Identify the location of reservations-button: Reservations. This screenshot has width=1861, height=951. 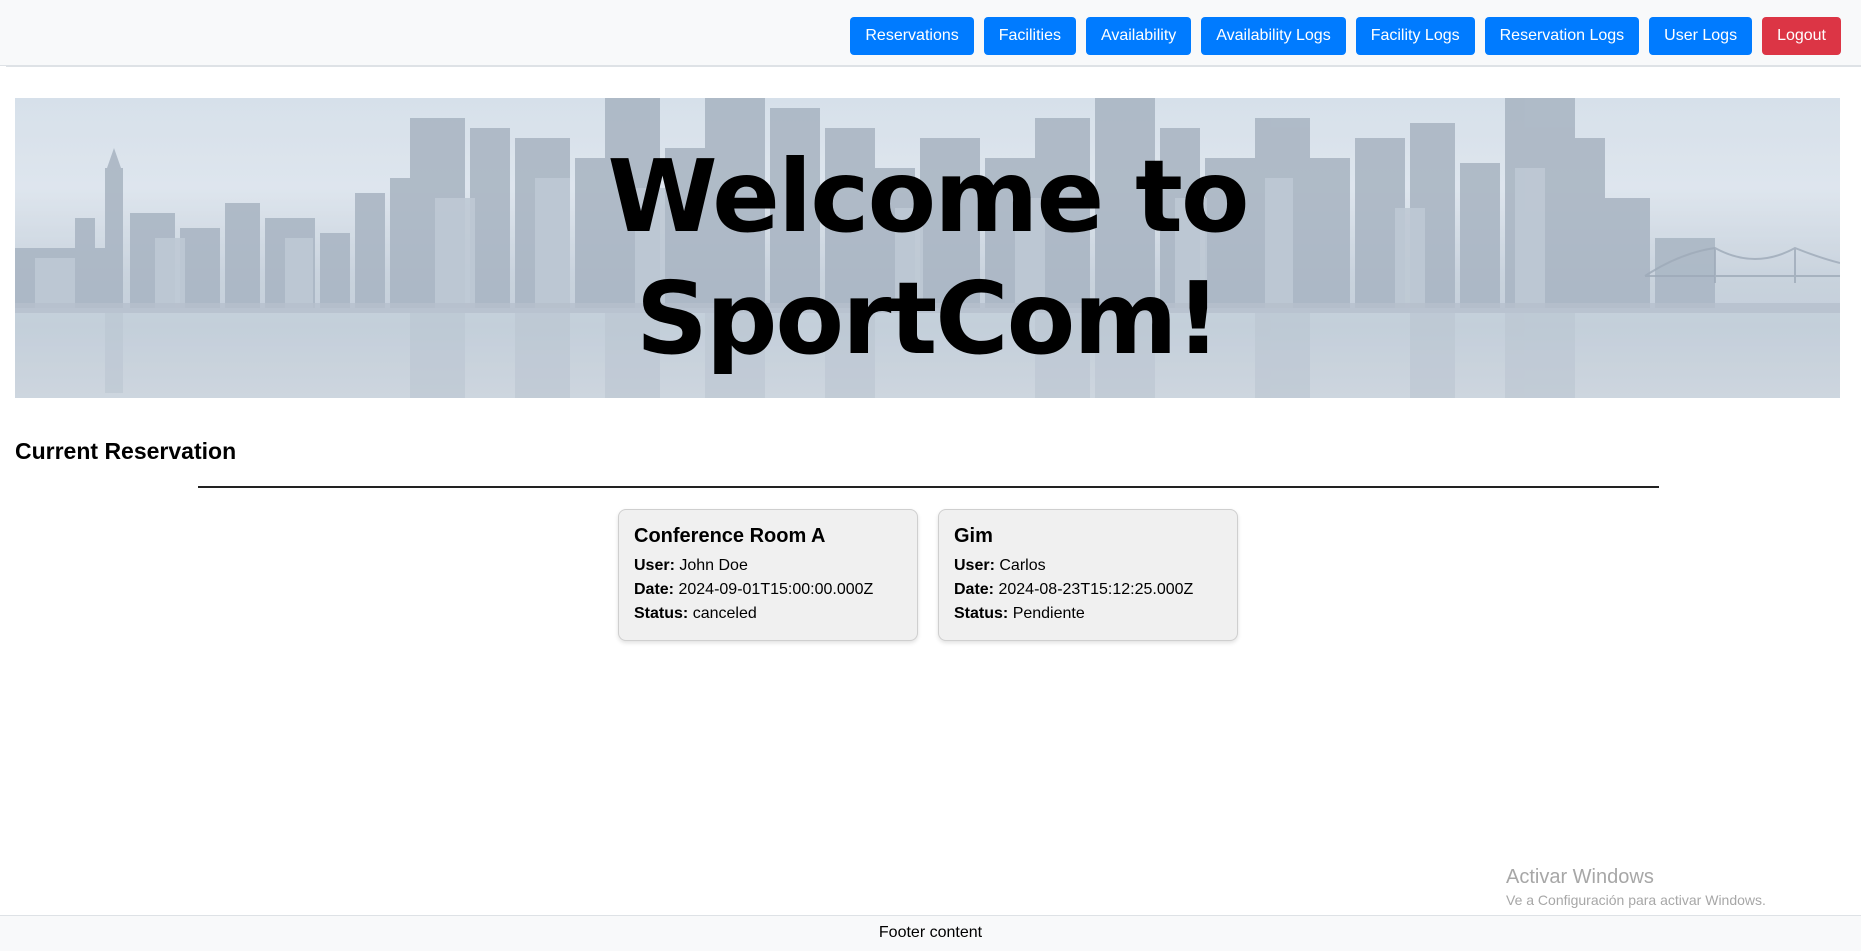
(912, 36).